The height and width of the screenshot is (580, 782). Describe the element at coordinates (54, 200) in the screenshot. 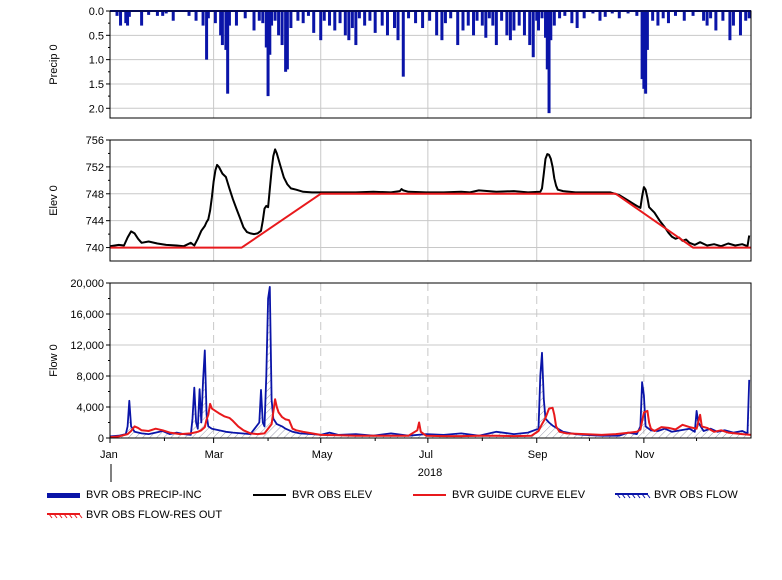

I see `y-axis-label: Elev 0` at that location.